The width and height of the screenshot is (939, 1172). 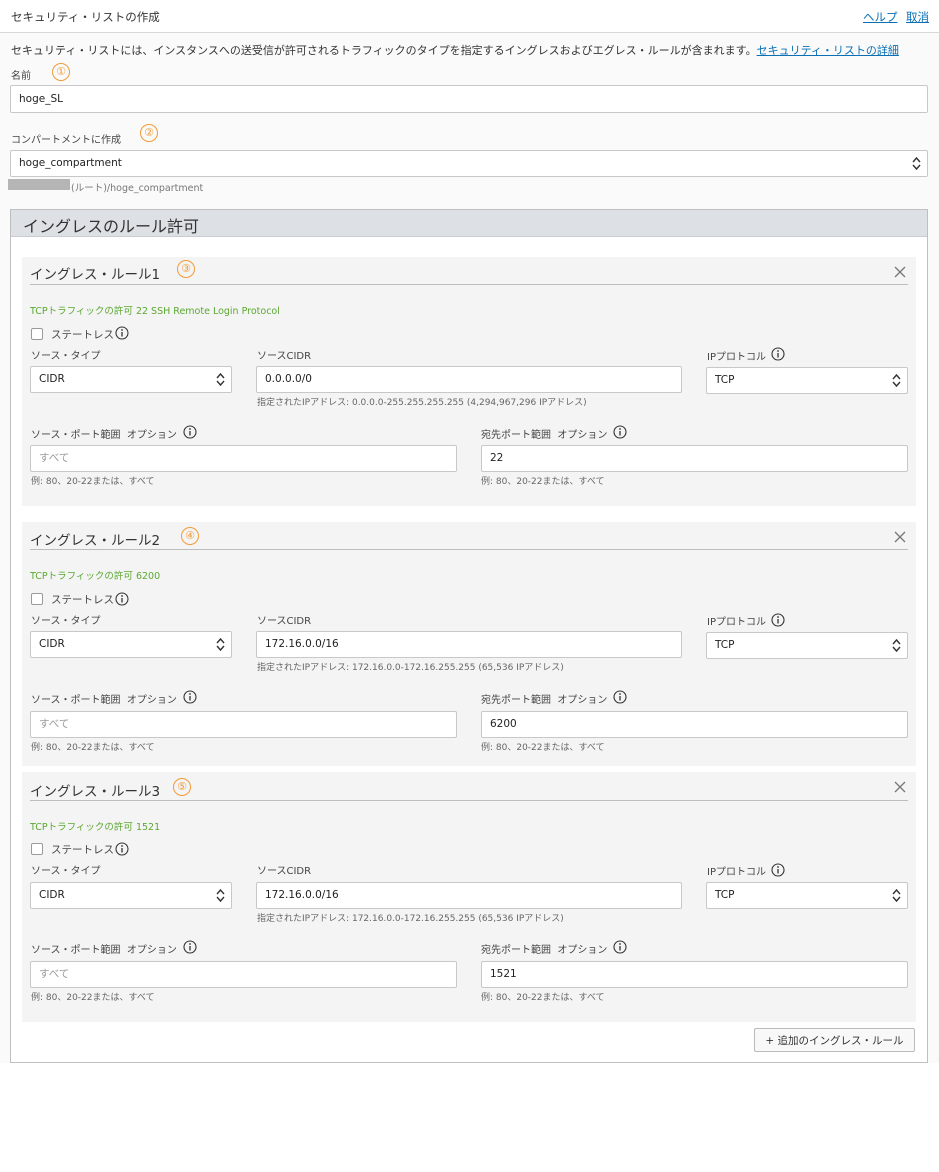 I want to click on stateless-label: ステートレス, so click(x=82, y=600).